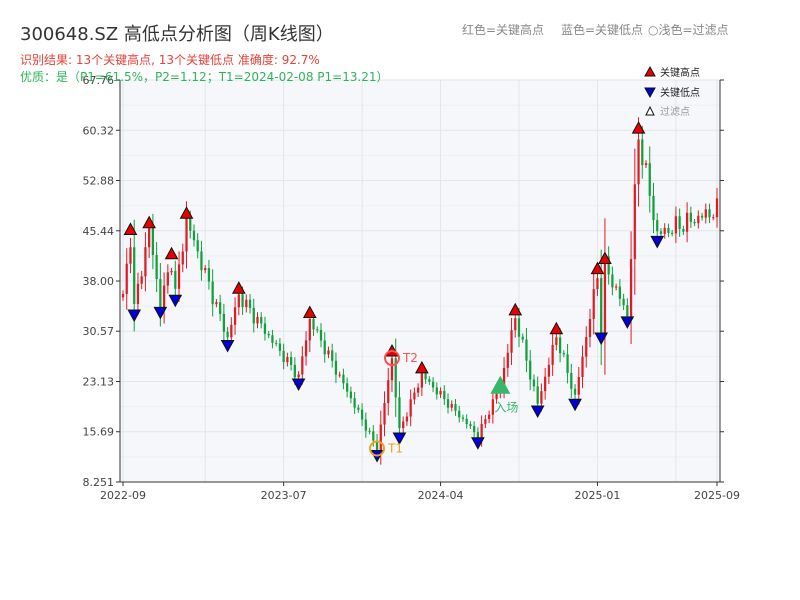  I want to click on top-legend-light: ○浅色=过滤点, so click(688, 29).